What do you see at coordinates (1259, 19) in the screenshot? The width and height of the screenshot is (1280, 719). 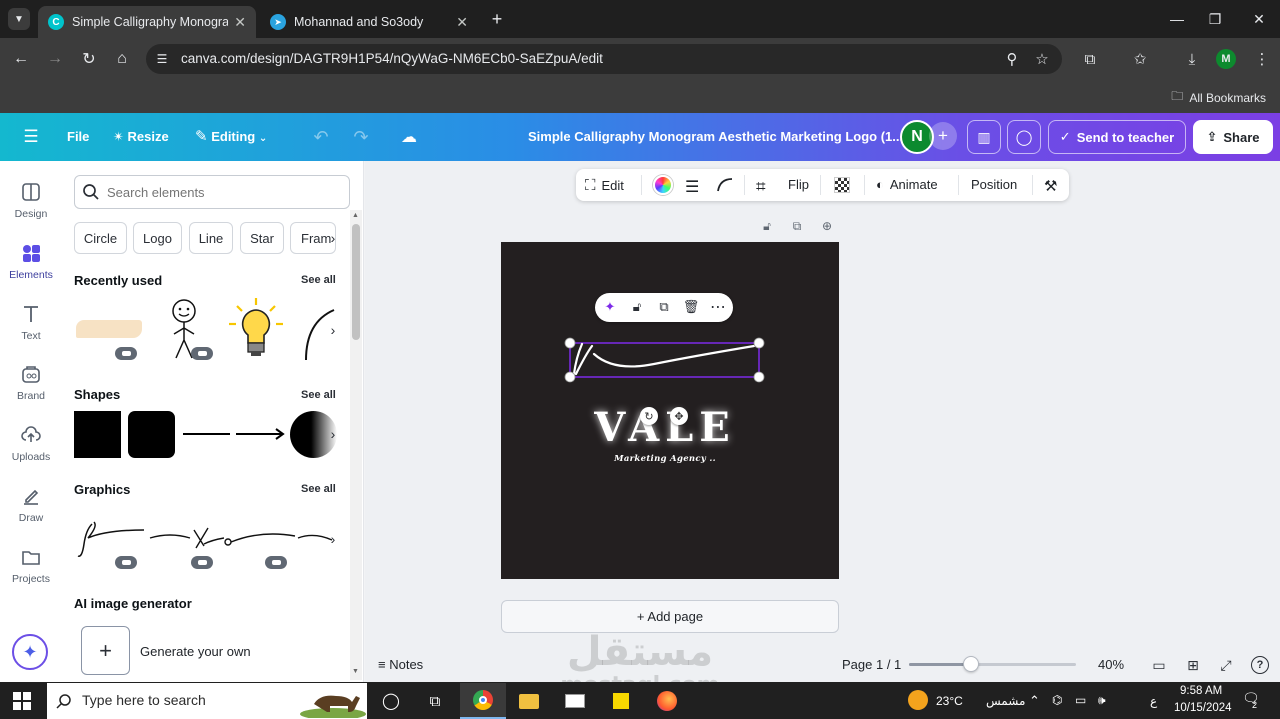 I see `close-window-button: ✕` at bounding box center [1259, 19].